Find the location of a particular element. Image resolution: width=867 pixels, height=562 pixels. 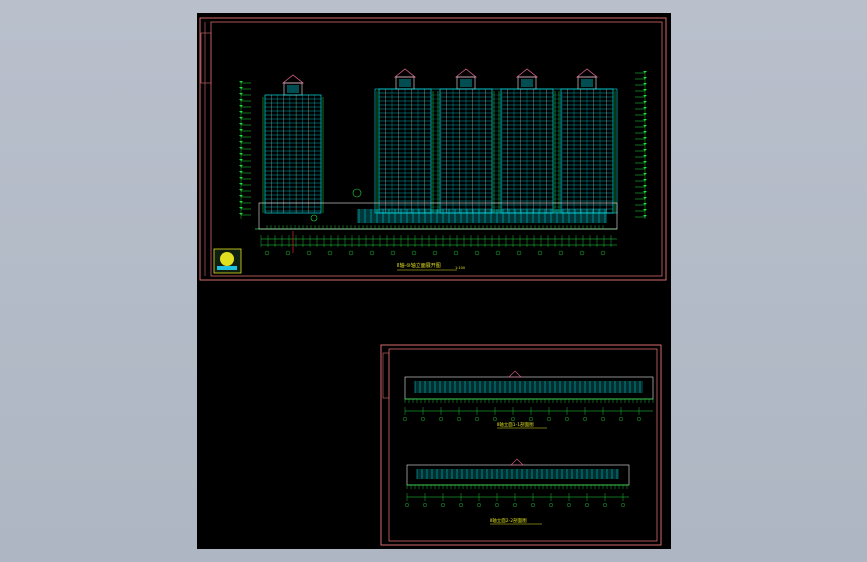

section-sheet: Ⅱ轴立面1-1剖面图 Ⅱ轴立面2-2剖面图 is located at coordinates (521, 445).